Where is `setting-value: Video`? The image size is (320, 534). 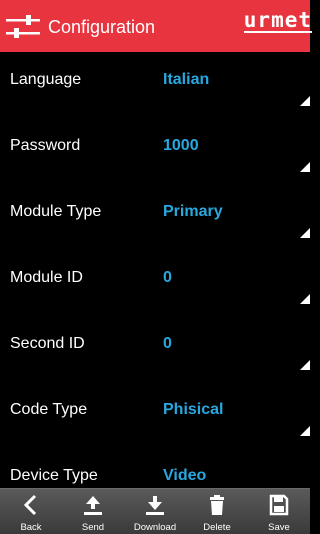 setting-value: Video is located at coordinates (184, 476).